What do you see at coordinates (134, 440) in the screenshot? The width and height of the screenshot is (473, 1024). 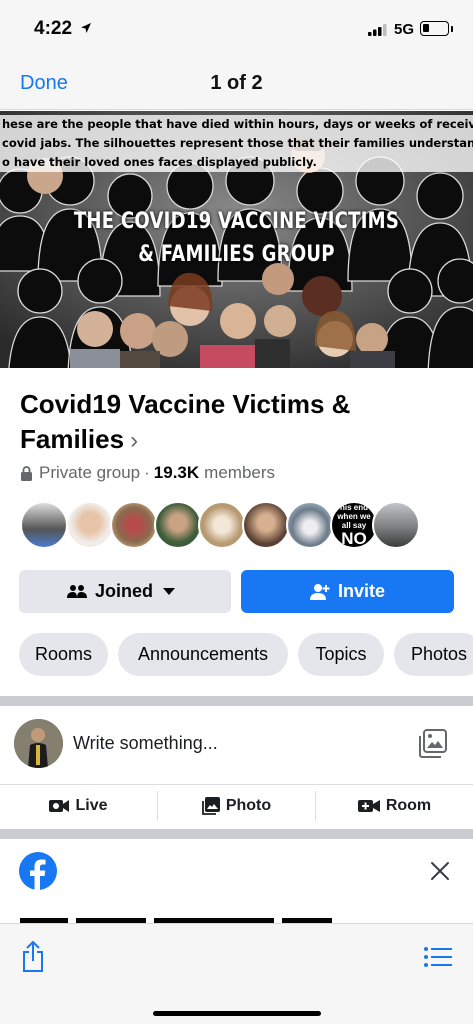 I see `chevron-right-icon: ›` at bounding box center [134, 440].